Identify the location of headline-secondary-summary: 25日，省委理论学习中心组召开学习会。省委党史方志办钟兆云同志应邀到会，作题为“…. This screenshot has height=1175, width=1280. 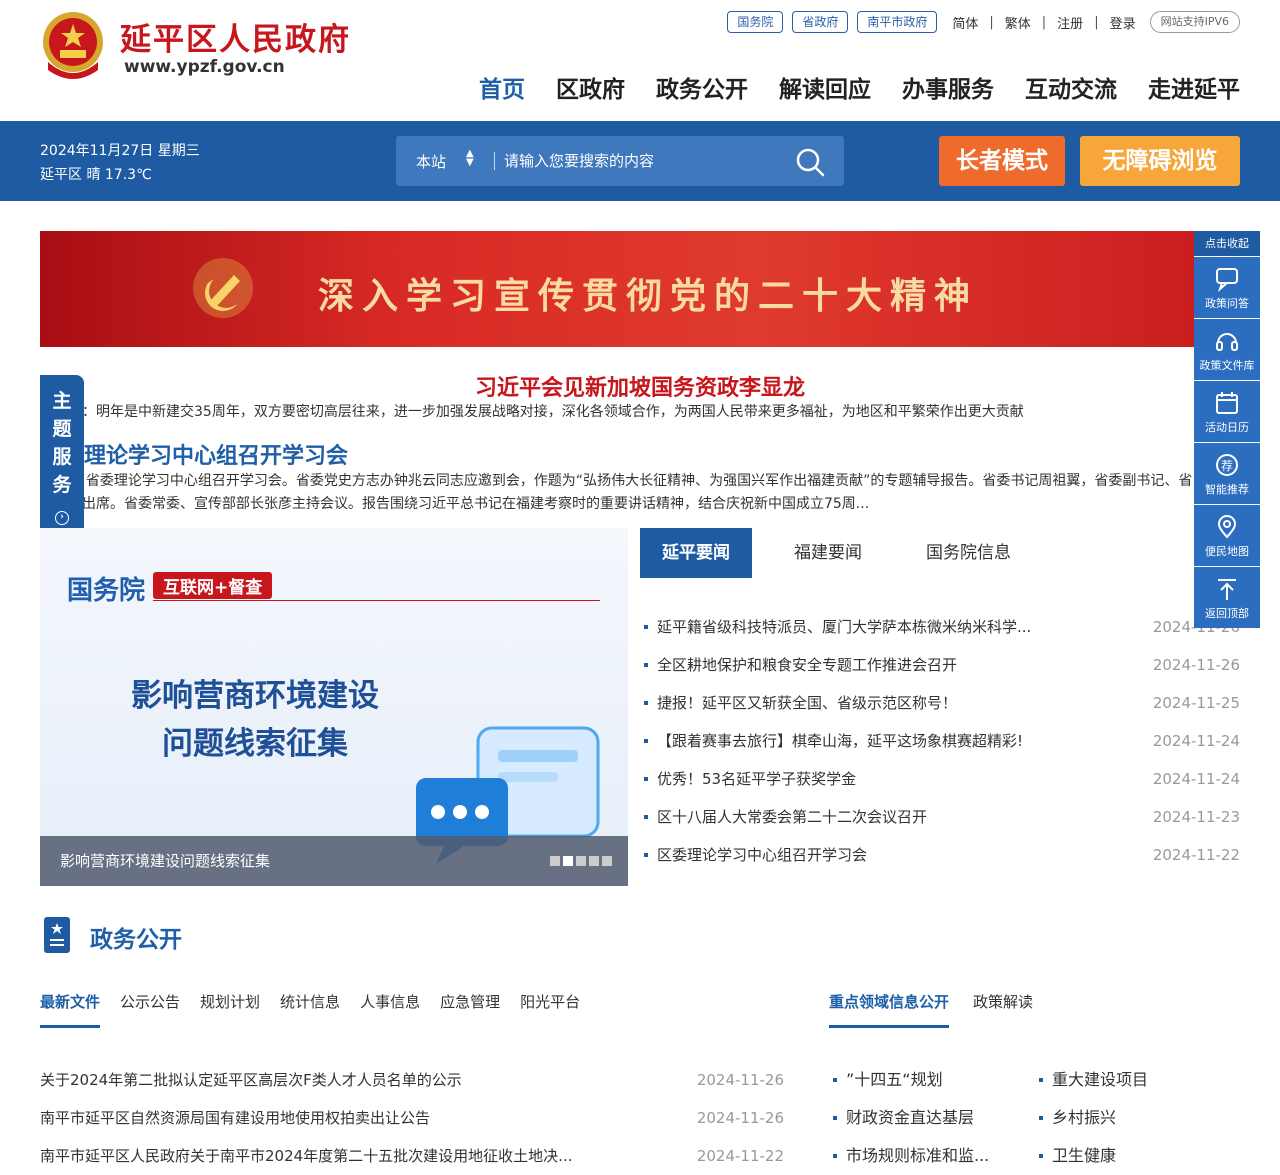
(616, 492).